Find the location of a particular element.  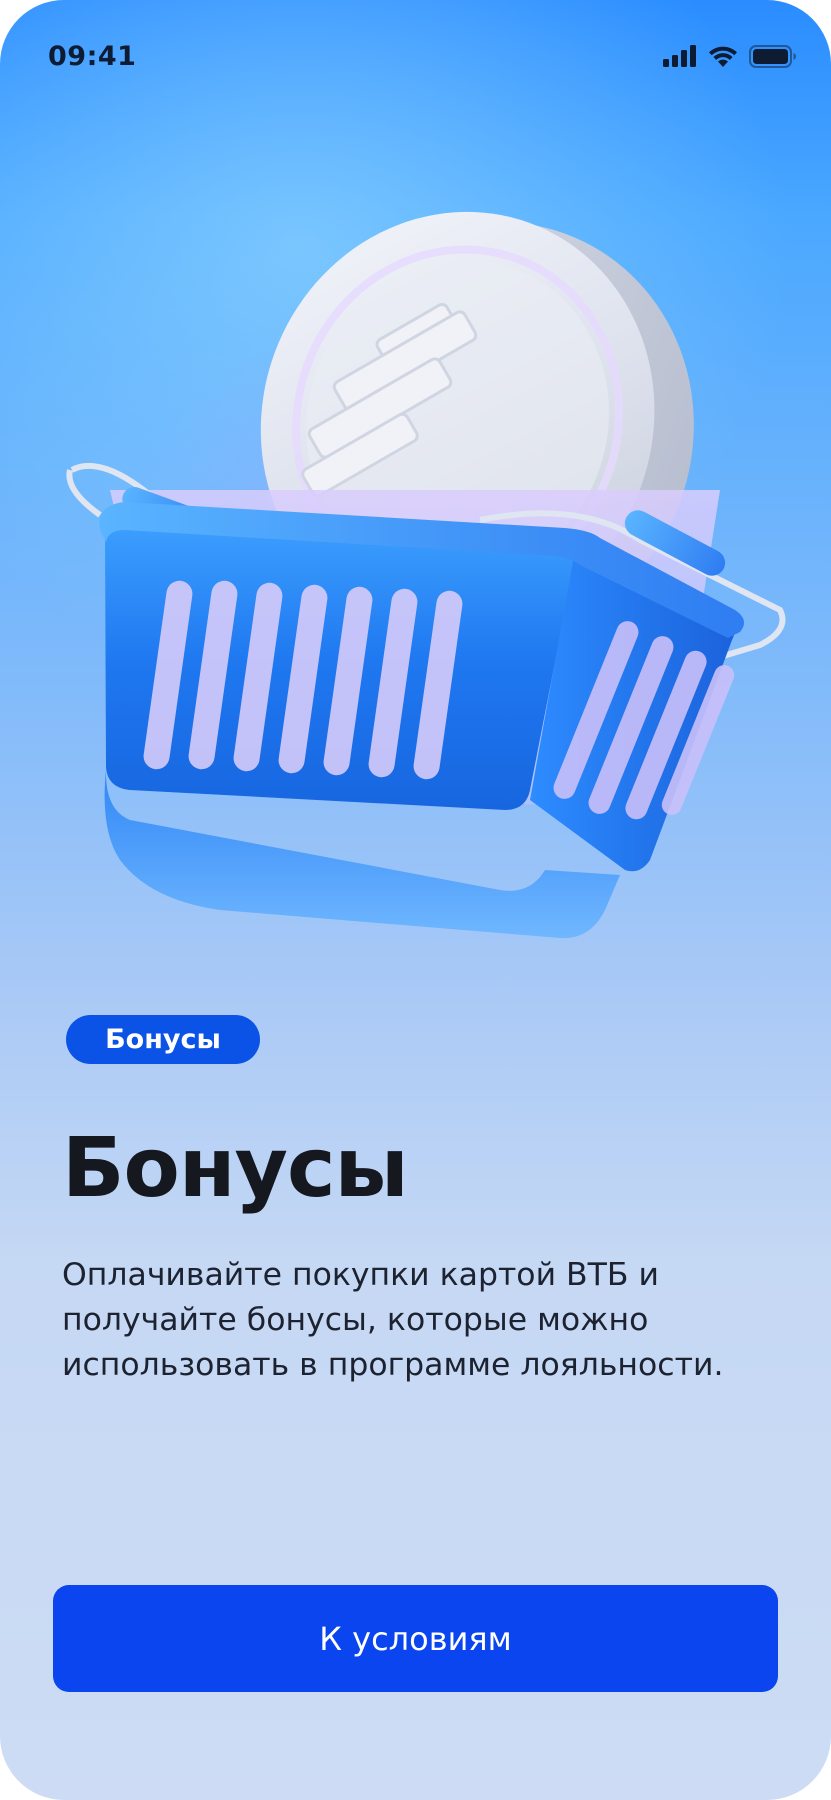

signal-icon is located at coordinates (679, 56).